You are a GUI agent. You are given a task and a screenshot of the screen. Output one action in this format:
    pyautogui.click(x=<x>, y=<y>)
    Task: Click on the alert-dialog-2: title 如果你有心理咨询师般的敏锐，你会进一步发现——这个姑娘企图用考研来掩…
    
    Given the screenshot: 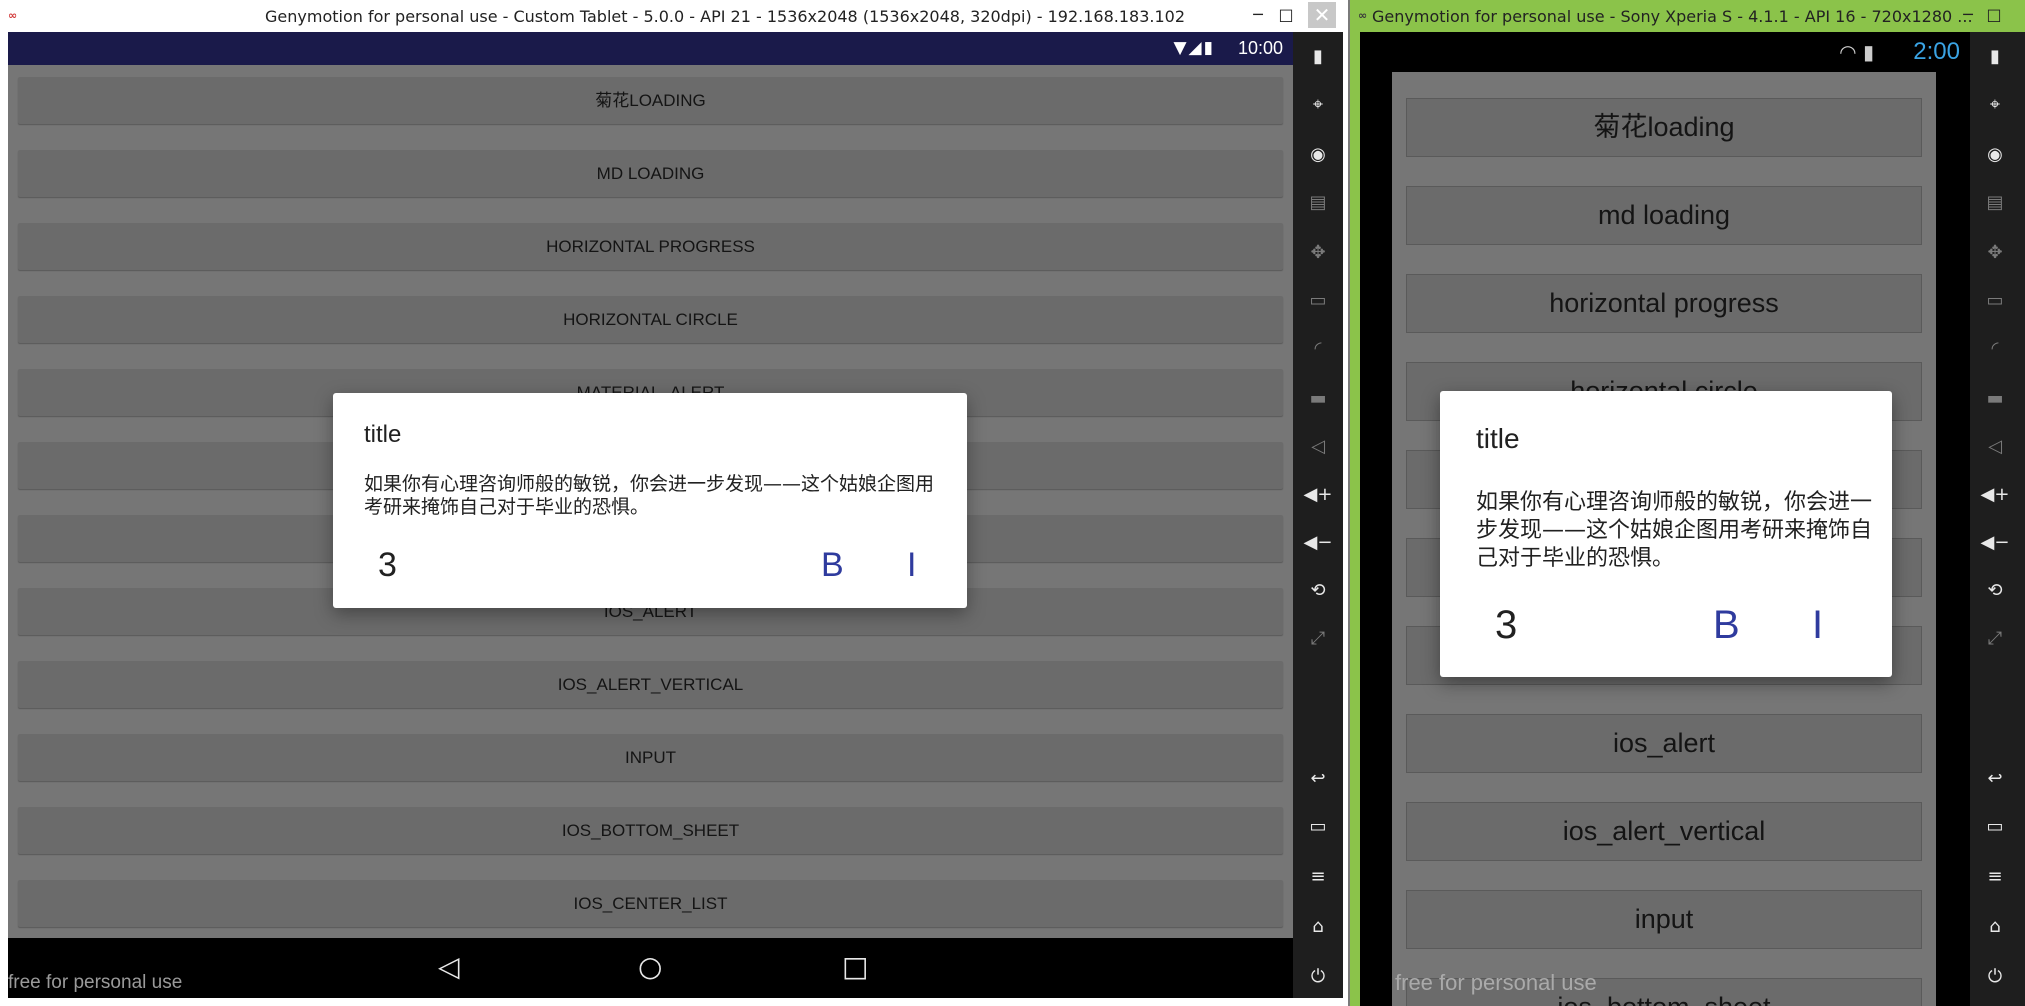 What is the action you would take?
    pyautogui.click(x=1666, y=534)
    